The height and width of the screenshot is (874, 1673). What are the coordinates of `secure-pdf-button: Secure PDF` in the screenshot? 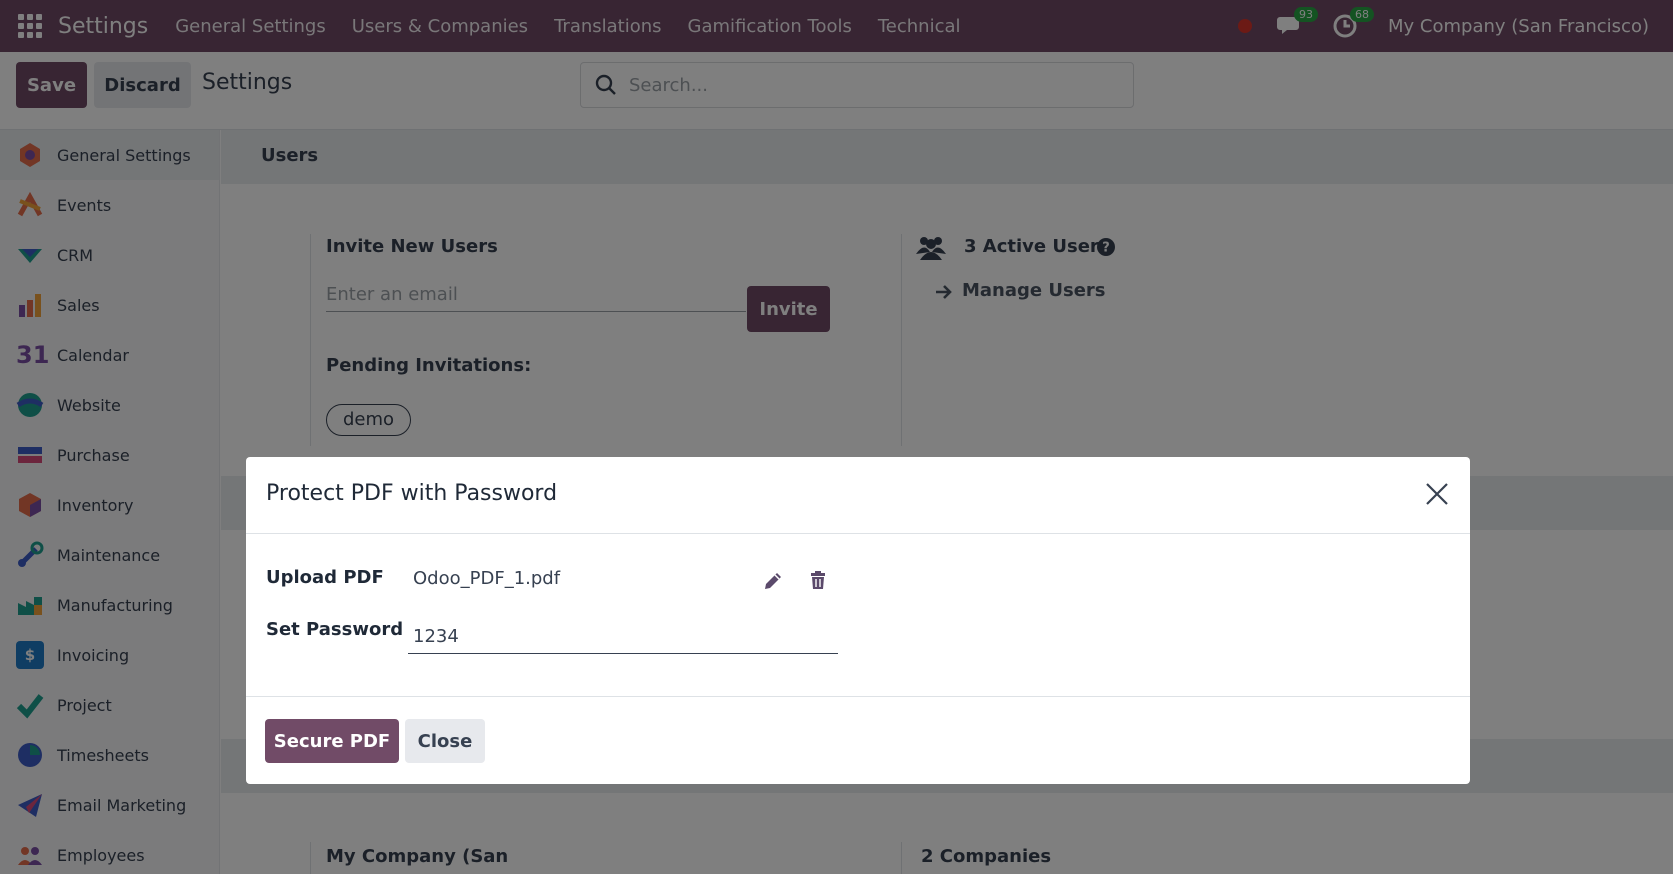 It's located at (332, 741).